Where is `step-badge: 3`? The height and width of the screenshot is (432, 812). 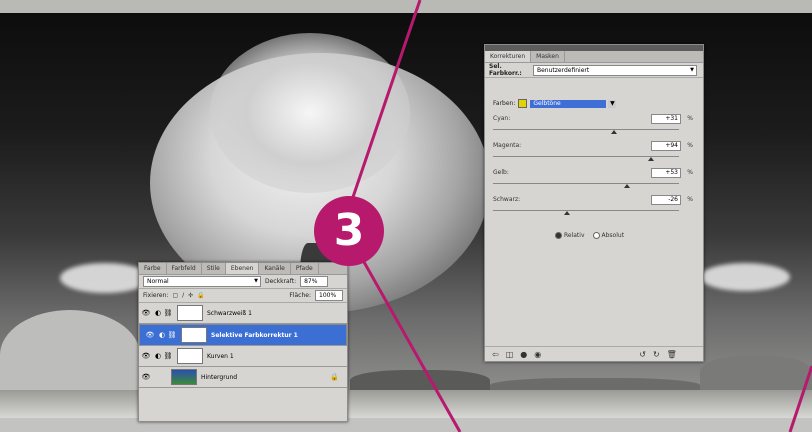 step-badge: 3 is located at coordinates (349, 231).